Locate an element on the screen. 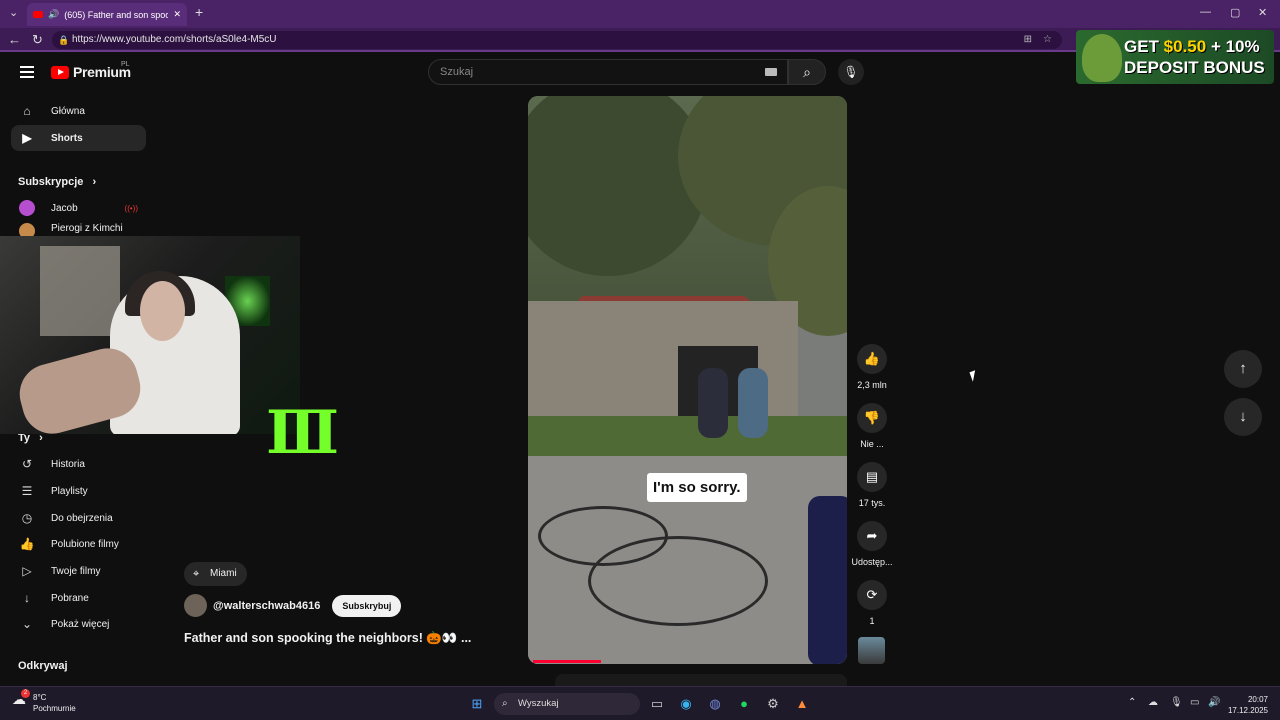 Image resolution: width=1280 pixels, height=720 pixels. sidebar-item-label: Playlisty is located at coordinates (69, 491).